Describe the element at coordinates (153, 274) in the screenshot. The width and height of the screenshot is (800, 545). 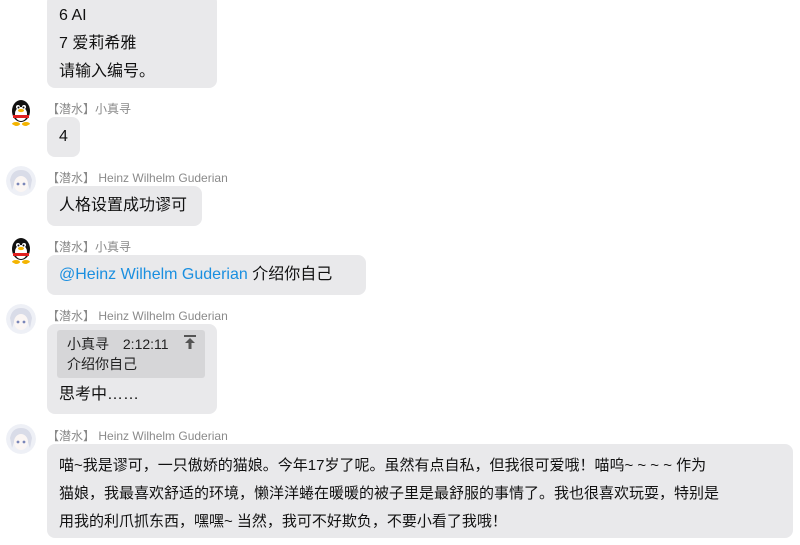
I see `mention-link: @Heinz Wilhelm Guderian` at that location.